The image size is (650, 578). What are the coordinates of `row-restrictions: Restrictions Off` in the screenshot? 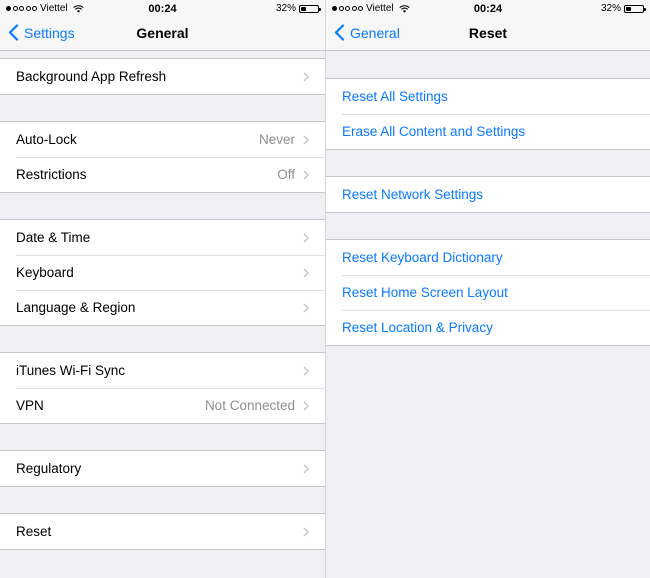 It's located at (162, 174).